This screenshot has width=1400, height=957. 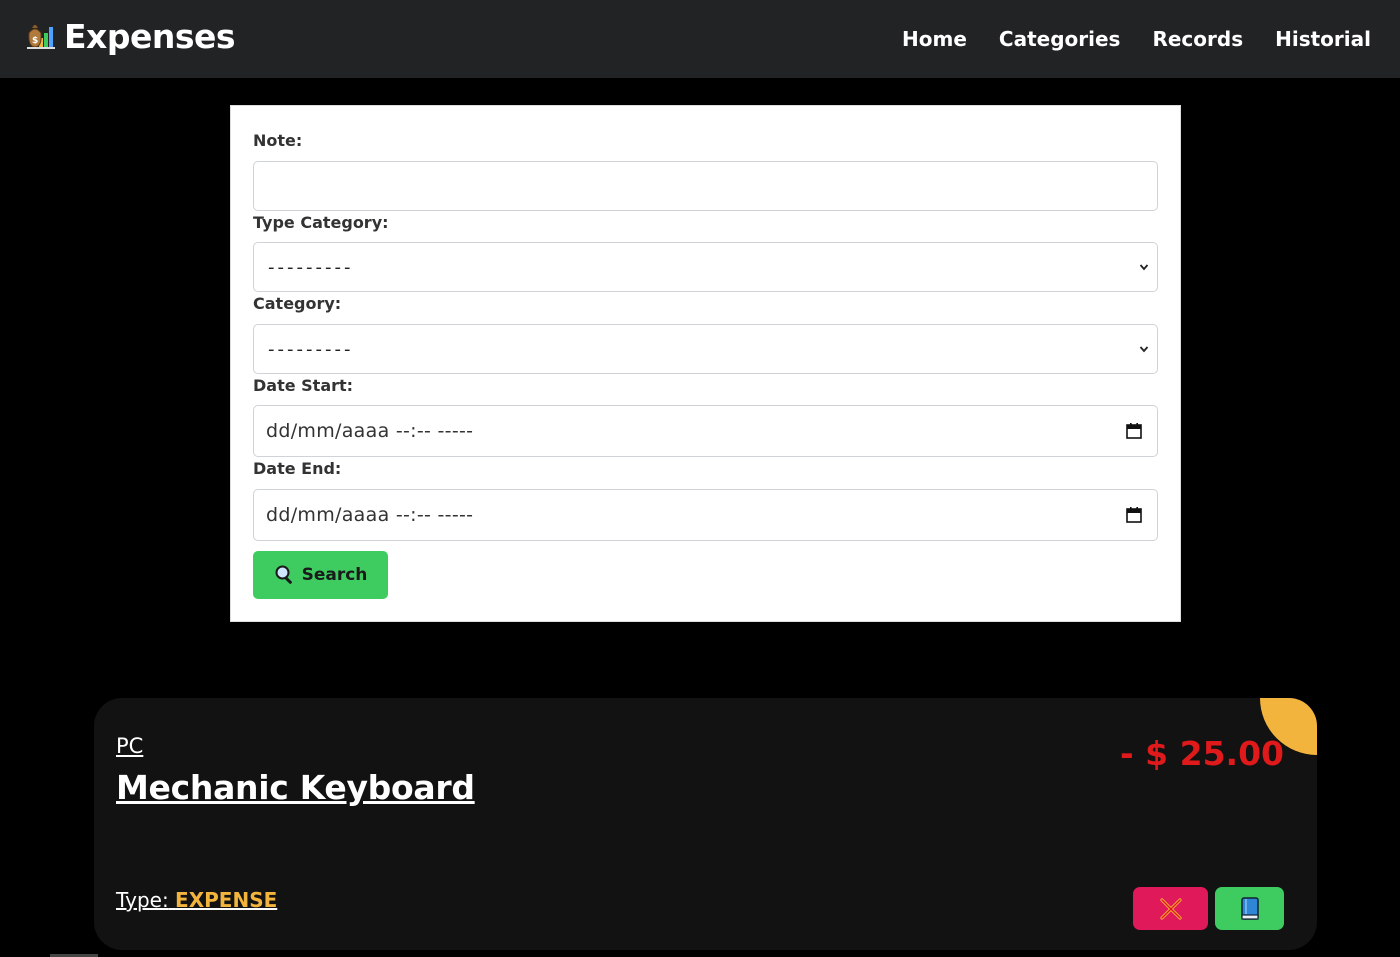 What do you see at coordinates (295, 787) in the screenshot?
I see `record-title-link: Mechanic Keyboard` at bounding box center [295, 787].